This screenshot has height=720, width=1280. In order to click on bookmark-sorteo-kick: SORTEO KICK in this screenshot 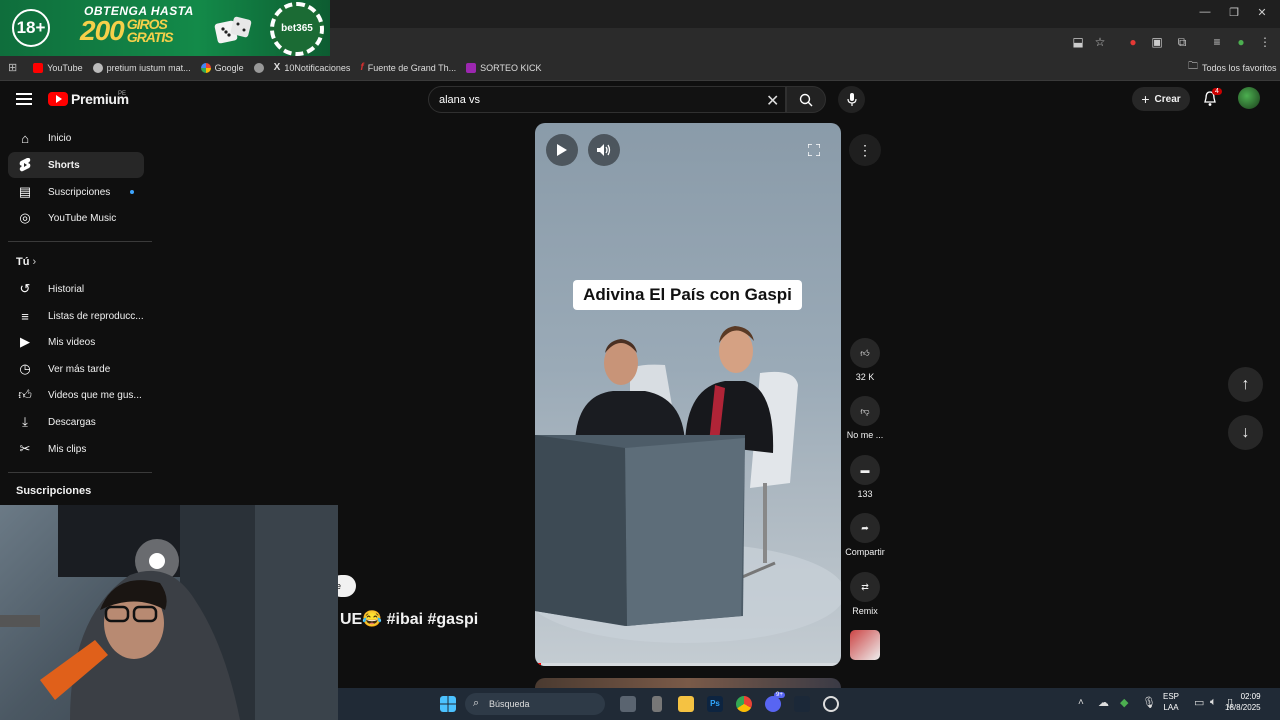, I will do `click(503, 67)`.